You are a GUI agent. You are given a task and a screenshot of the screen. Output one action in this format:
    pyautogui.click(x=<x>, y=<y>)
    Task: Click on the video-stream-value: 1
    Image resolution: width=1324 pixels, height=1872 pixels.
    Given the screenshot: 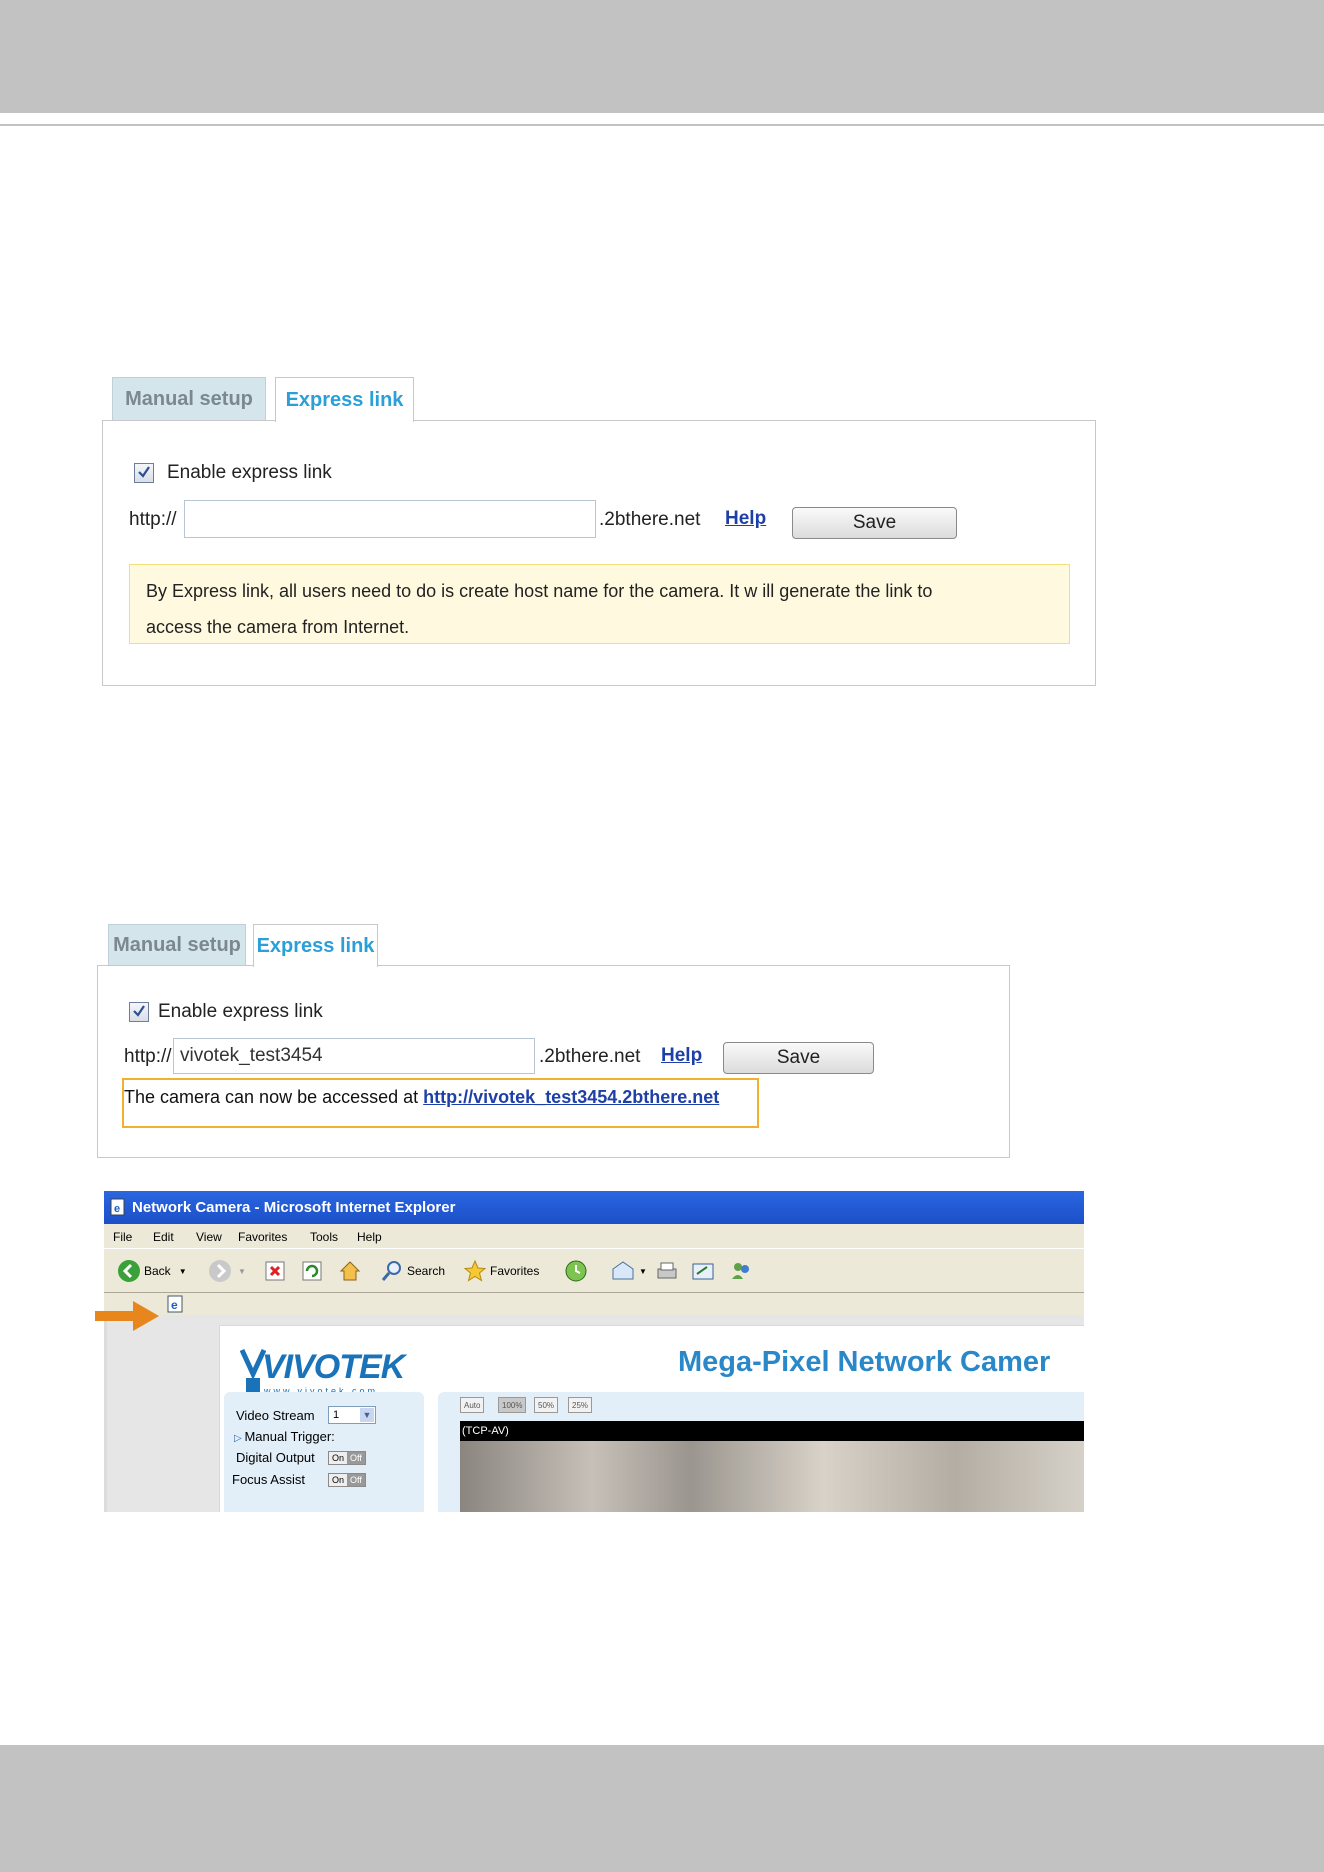 What is the action you would take?
    pyautogui.click(x=336, y=1415)
    